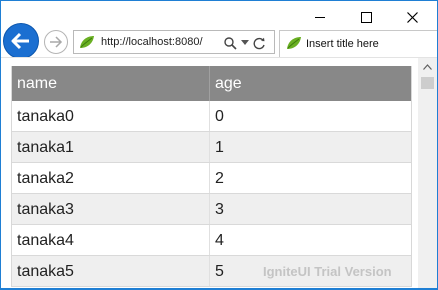 This screenshot has height=290, width=438. I want to click on search-icon, so click(230, 43).